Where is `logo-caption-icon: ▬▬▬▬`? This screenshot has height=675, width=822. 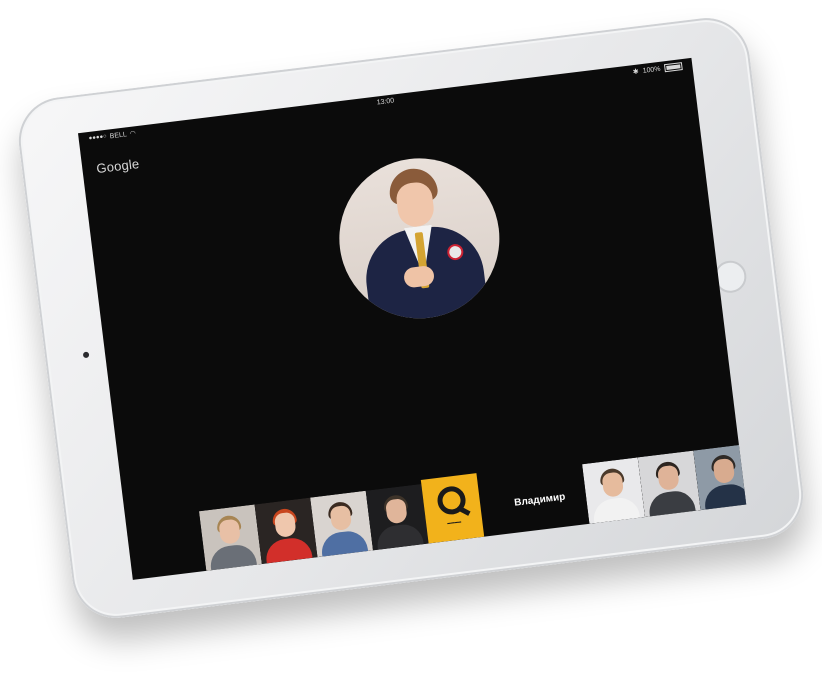 logo-caption-icon: ▬▬▬▬ is located at coordinates (454, 522).